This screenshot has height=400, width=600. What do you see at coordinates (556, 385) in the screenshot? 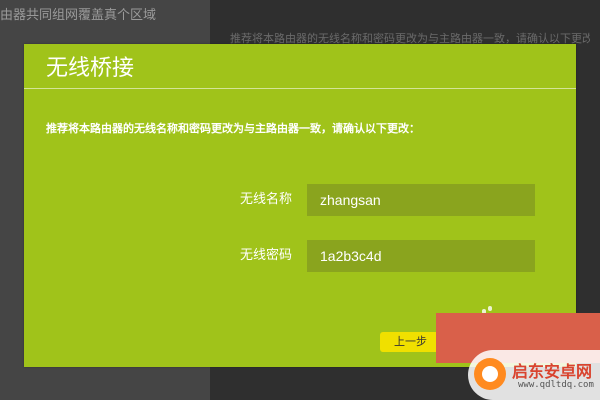
I see `watermark-url: www.qdltdq.com` at bounding box center [556, 385].